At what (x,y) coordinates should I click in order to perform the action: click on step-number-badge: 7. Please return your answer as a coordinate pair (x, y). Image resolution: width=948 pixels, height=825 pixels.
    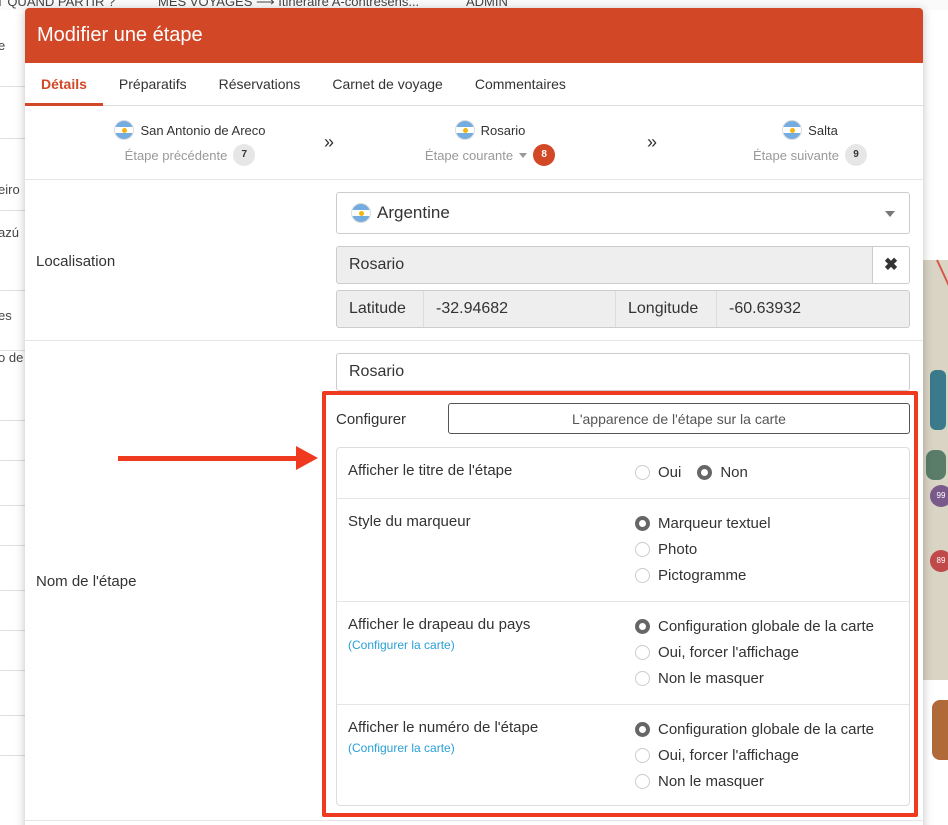
    Looking at the image, I should click on (244, 155).